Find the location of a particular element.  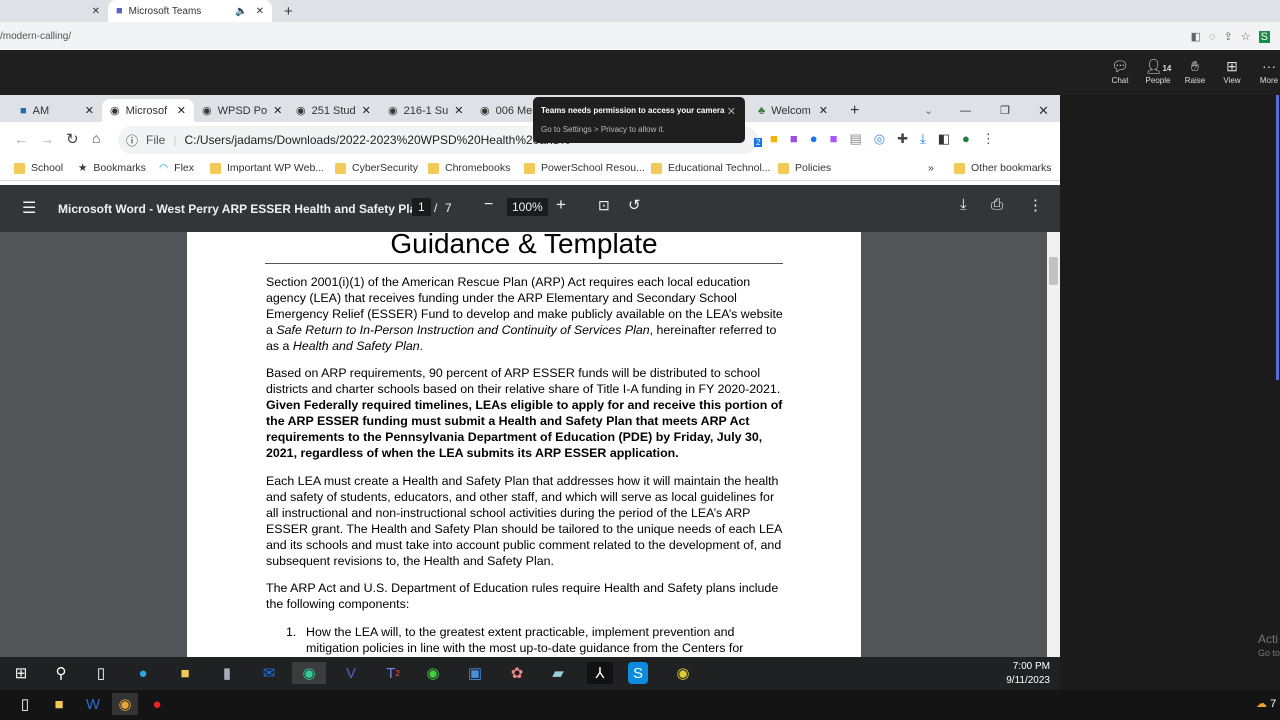

keep-icon: ■ is located at coordinates (774, 139).